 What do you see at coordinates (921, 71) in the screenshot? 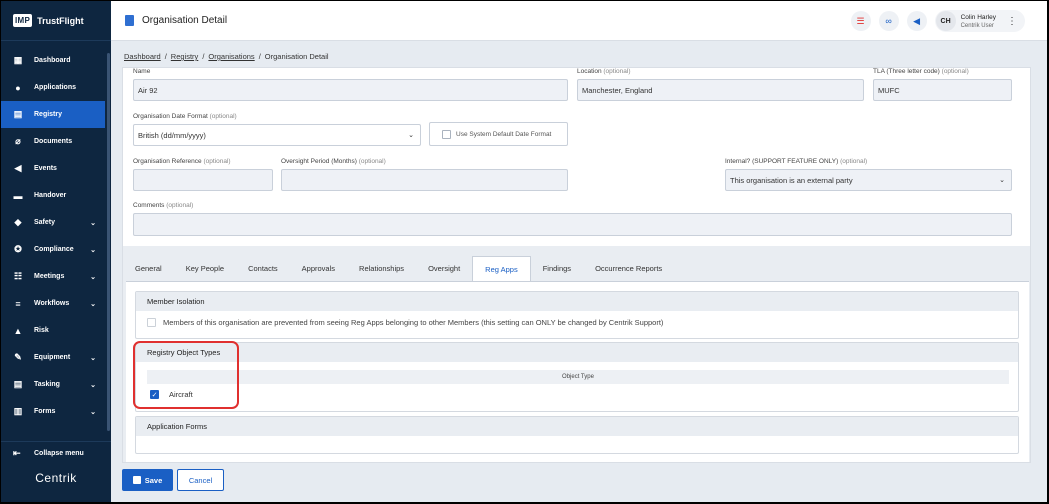
I see `tla-label: TLA (Three letter code) (optional)` at bounding box center [921, 71].